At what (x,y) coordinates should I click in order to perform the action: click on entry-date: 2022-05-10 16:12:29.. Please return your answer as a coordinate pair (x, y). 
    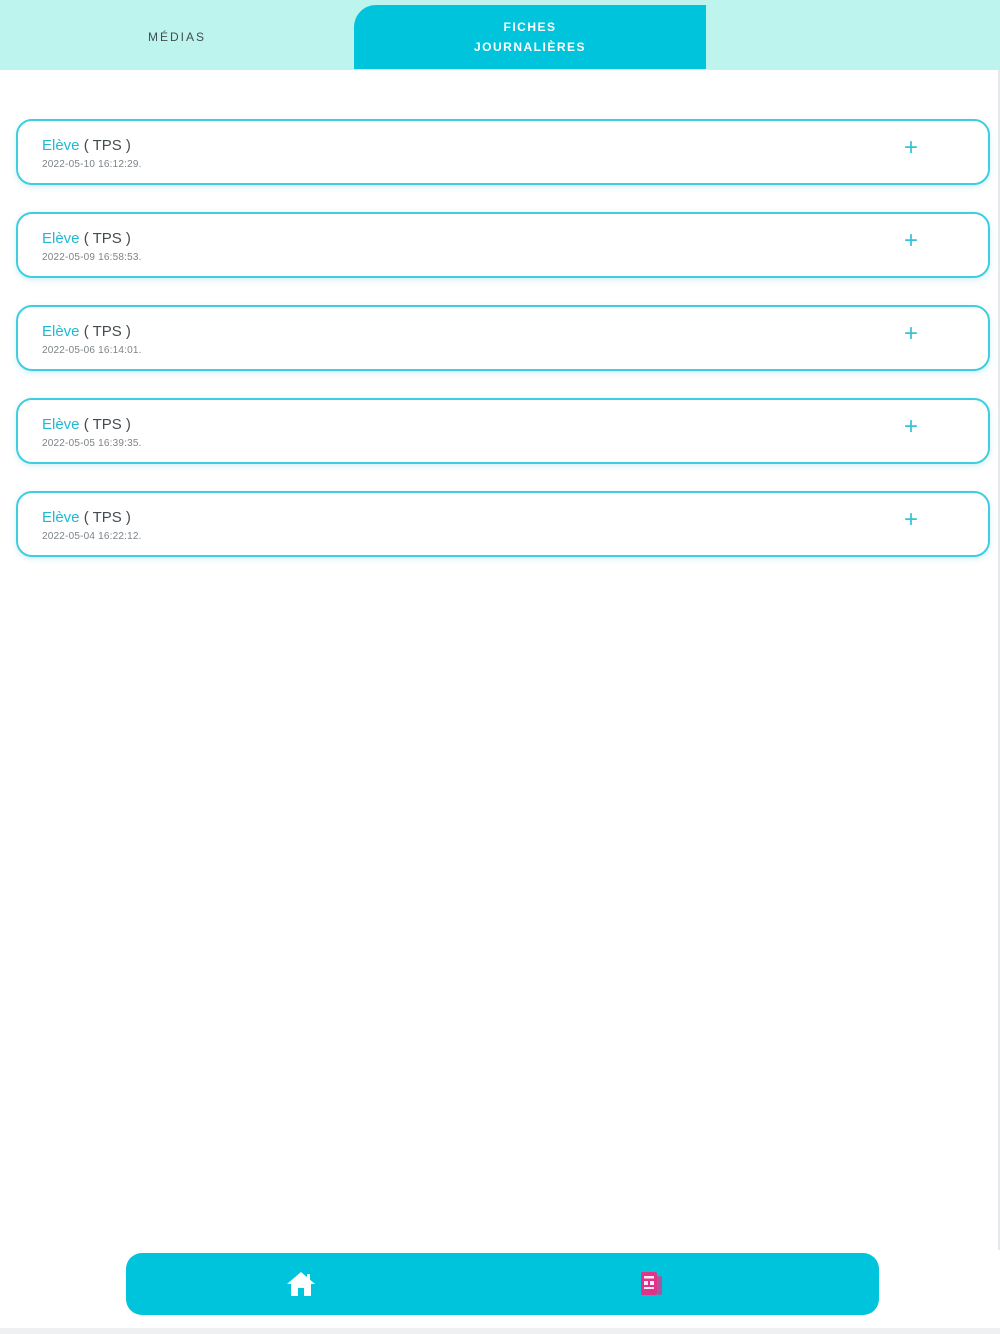
    Looking at the image, I should click on (92, 164).